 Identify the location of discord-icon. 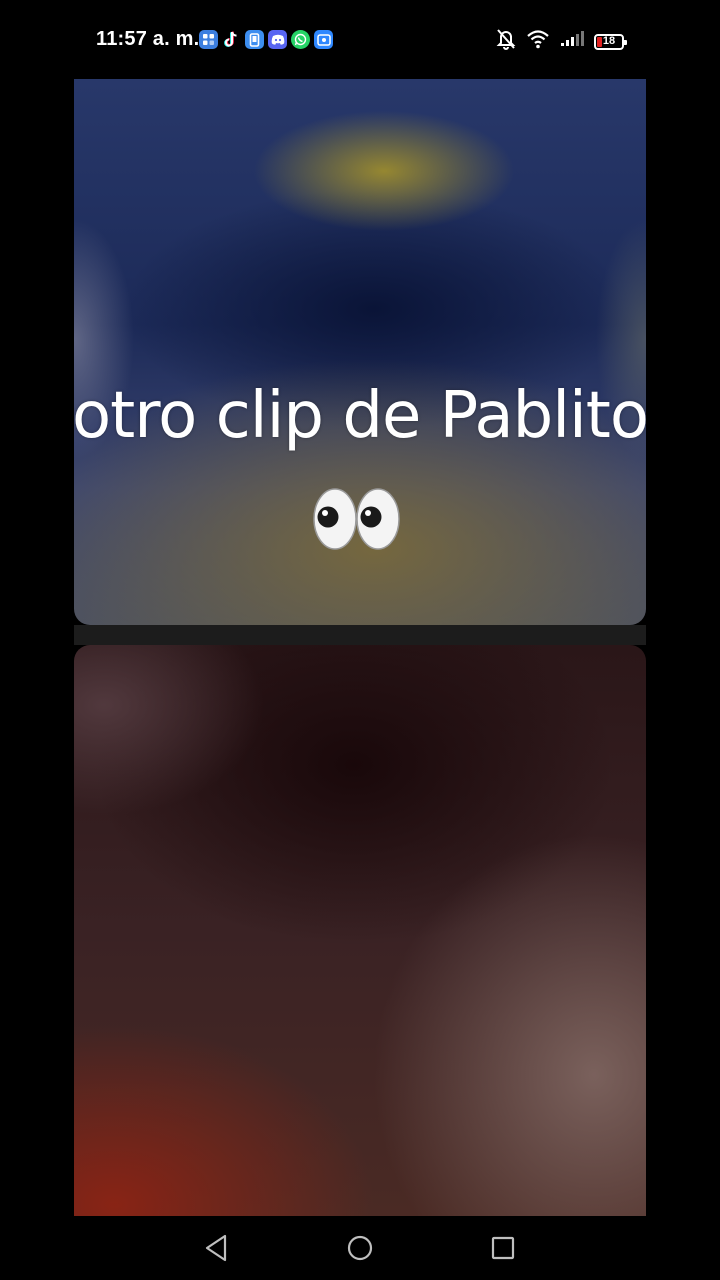
(277, 39).